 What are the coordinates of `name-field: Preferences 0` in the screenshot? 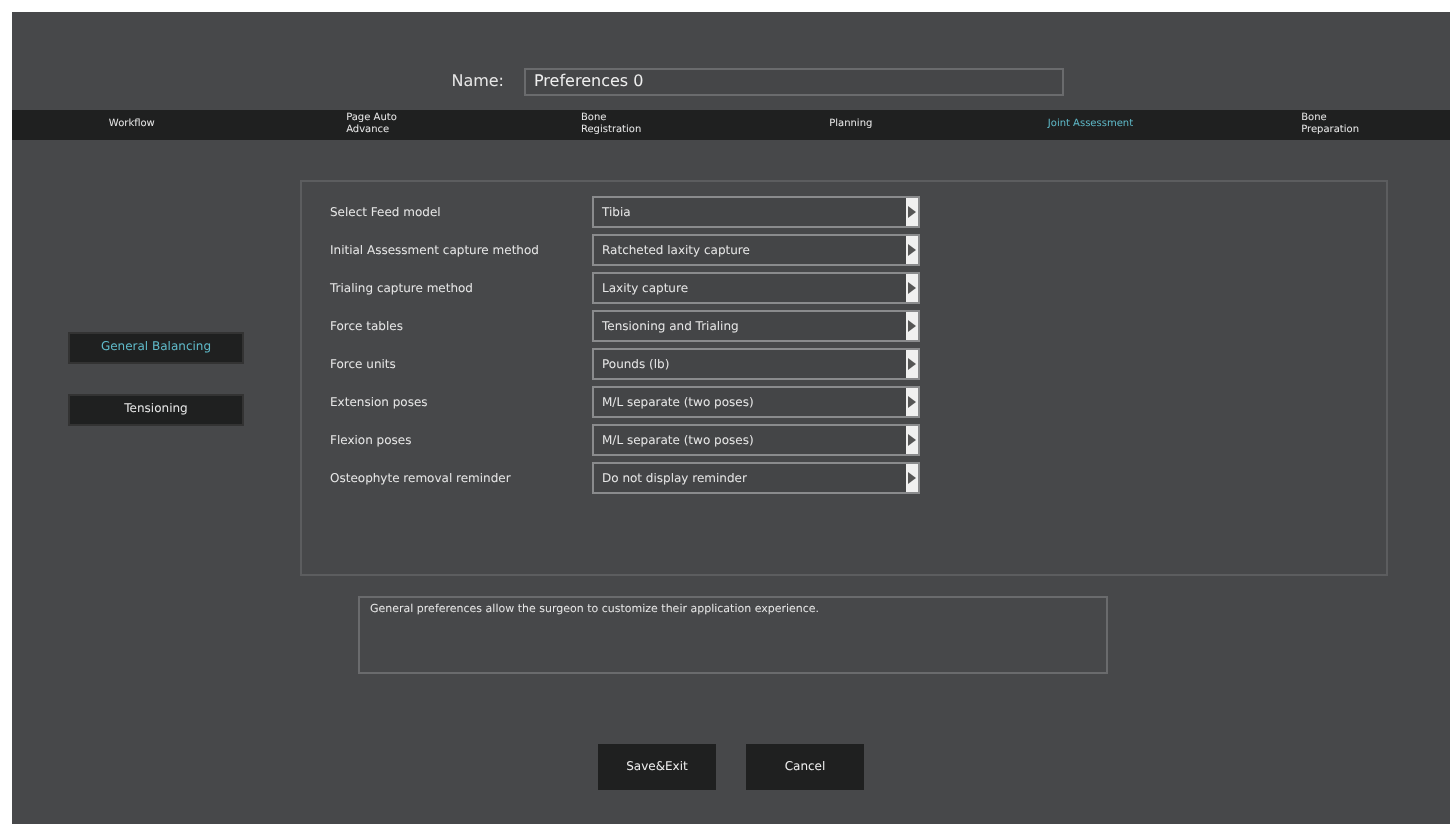 It's located at (794, 81).